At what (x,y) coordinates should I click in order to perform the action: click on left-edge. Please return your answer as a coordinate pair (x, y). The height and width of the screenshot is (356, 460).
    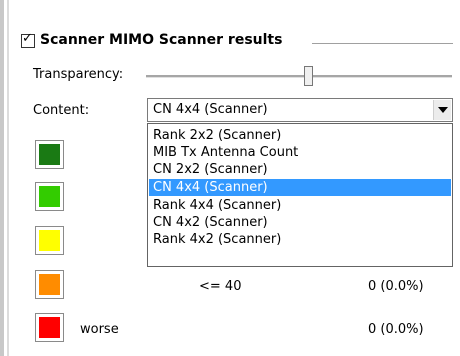
    Looking at the image, I should click on (2, 178).